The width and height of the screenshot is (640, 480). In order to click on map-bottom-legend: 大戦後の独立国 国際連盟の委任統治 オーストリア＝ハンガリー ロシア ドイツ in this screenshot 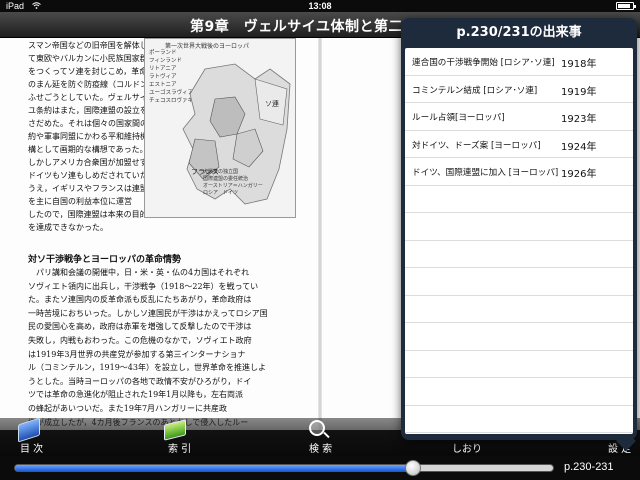, I will do `click(233, 183)`.